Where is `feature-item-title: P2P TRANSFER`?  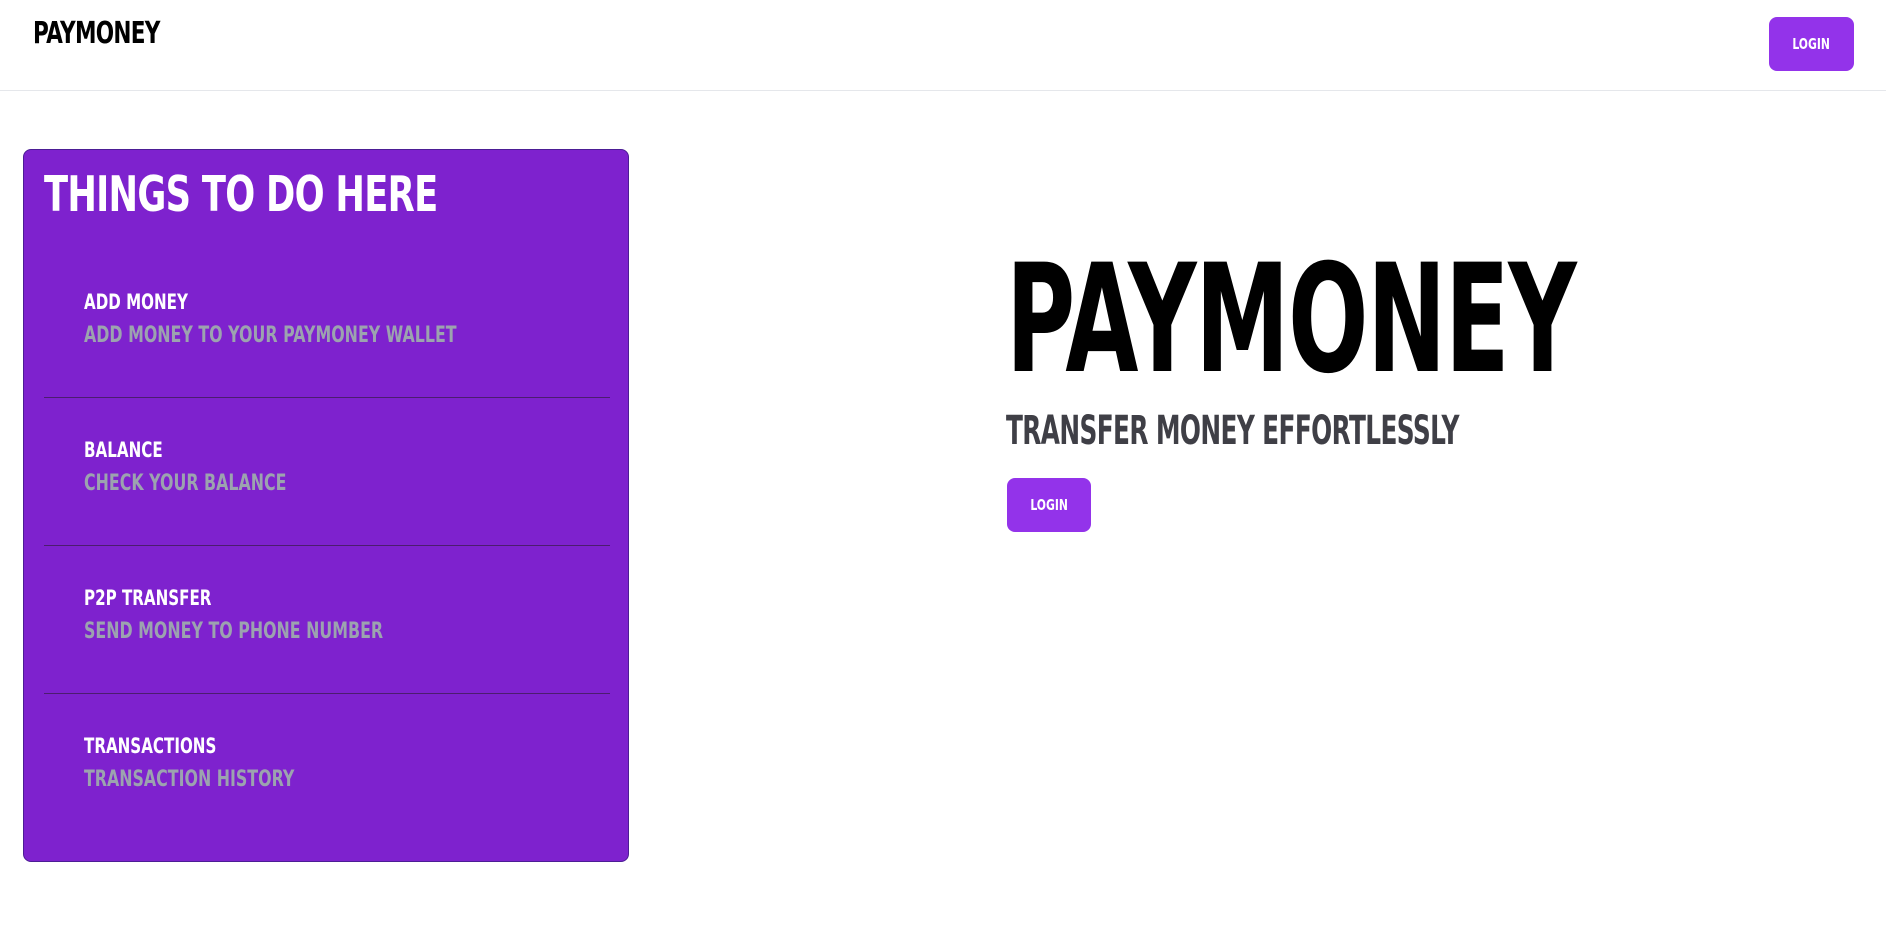 feature-item-title: P2P TRANSFER is located at coordinates (148, 598).